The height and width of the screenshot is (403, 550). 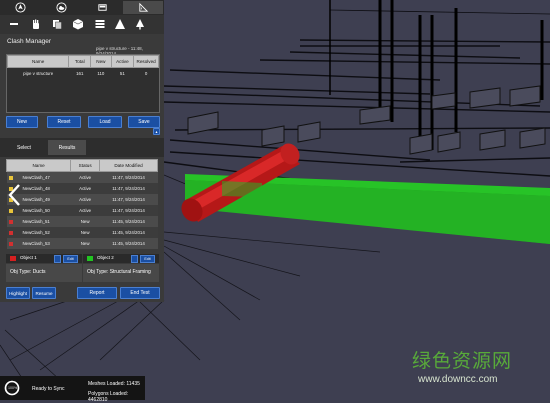 I want to click on expand-icon: ▴, so click(x=156, y=131).